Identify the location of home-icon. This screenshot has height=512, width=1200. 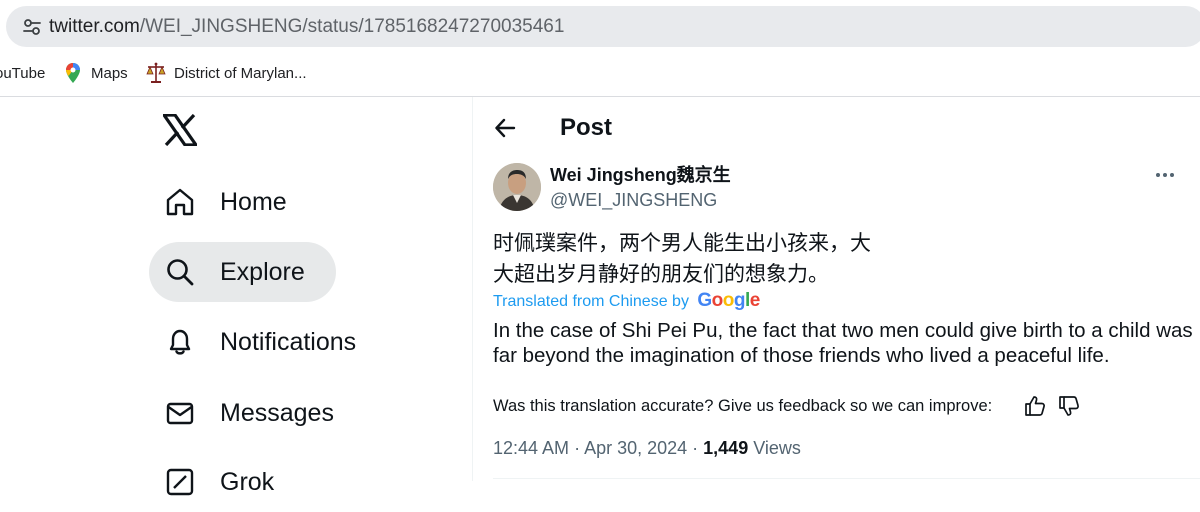
(180, 202).